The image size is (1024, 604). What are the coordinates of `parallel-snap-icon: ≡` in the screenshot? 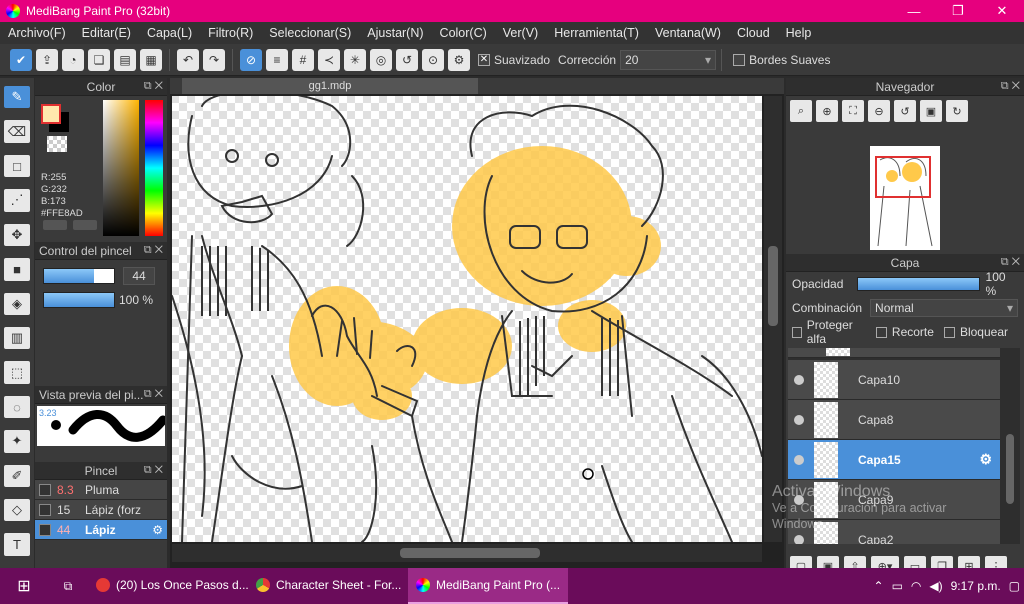 It's located at (277, 59).